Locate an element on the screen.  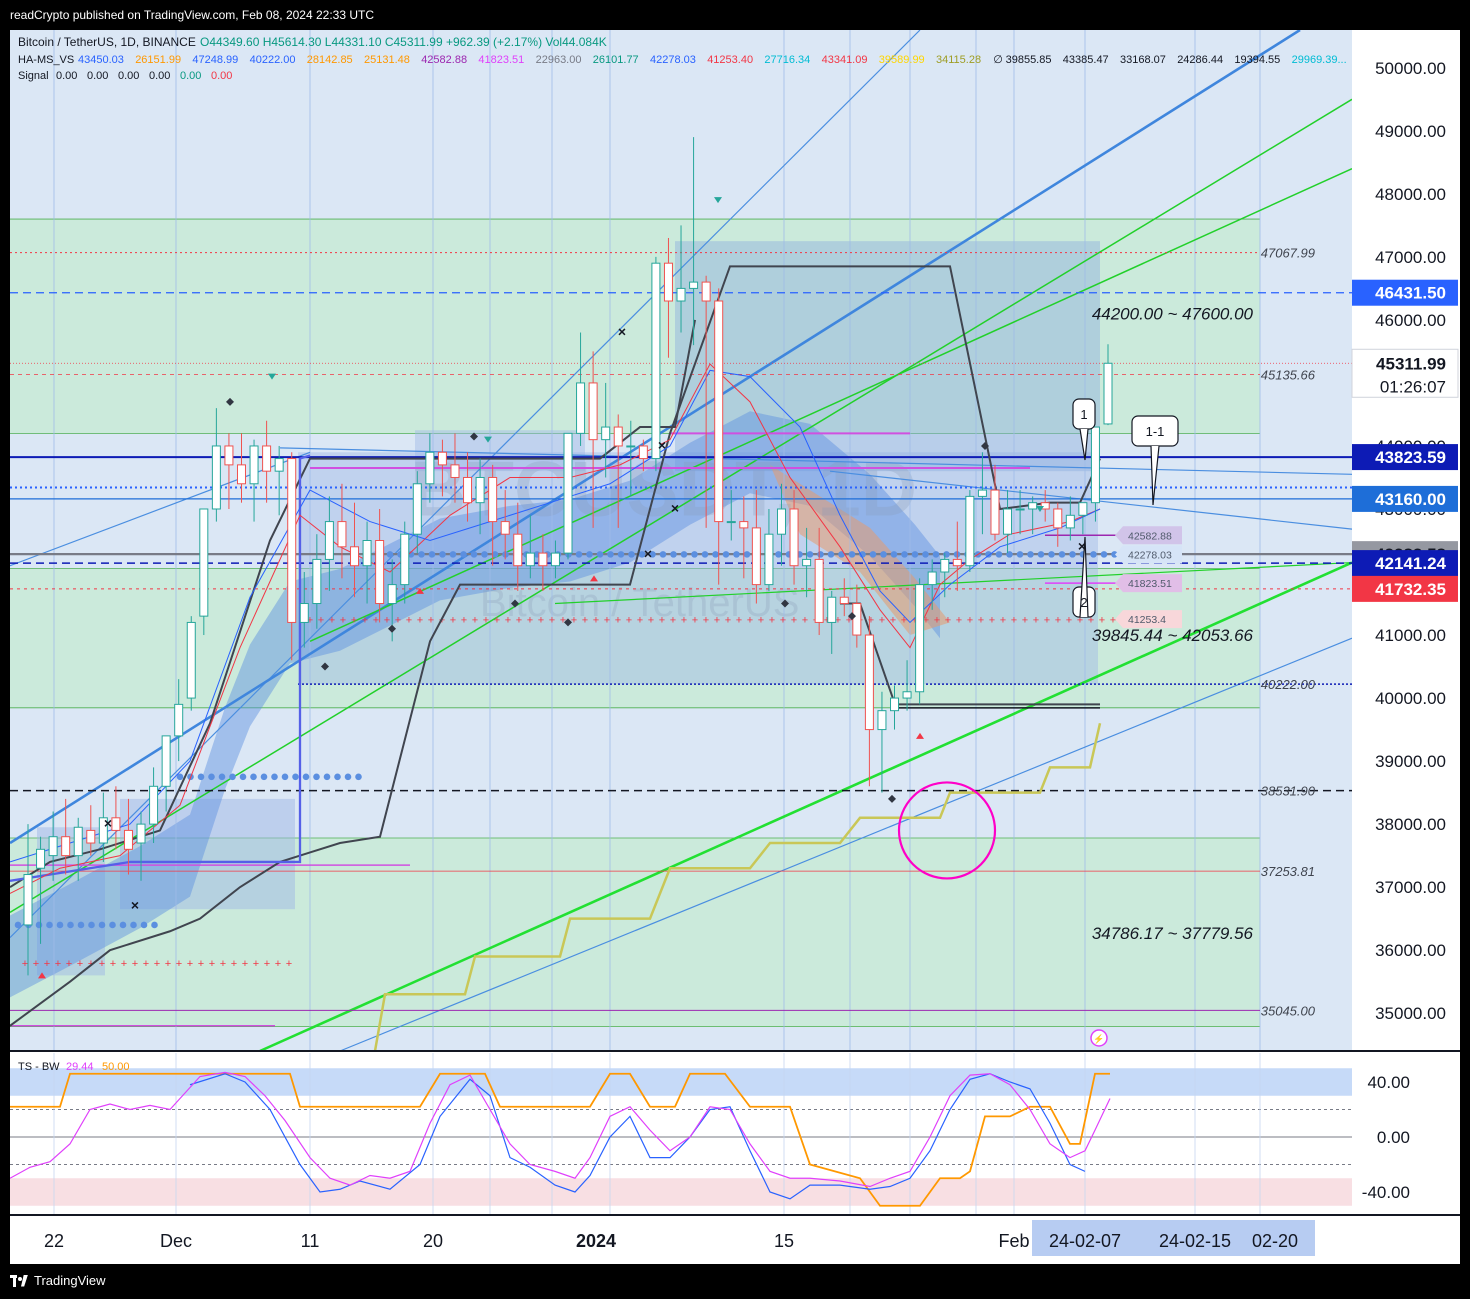
value-pill-label: 42582.88 is located at coordinates (1150, 536).